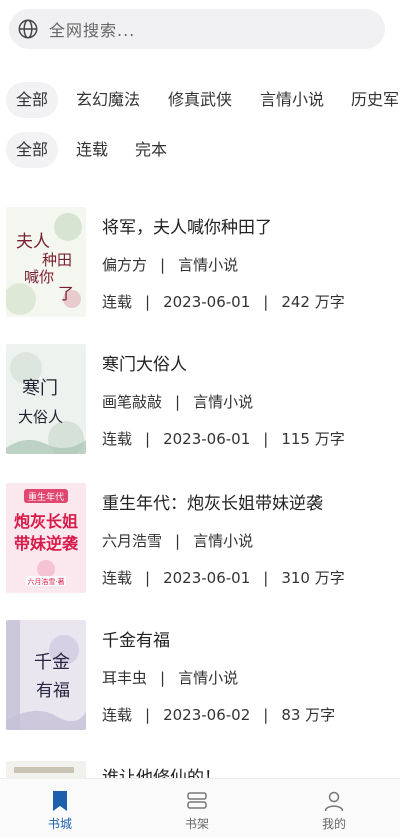 The image size is (400, 837). I want to click on book-title: 将军，夫人喊你种田了, so click(187, 225).